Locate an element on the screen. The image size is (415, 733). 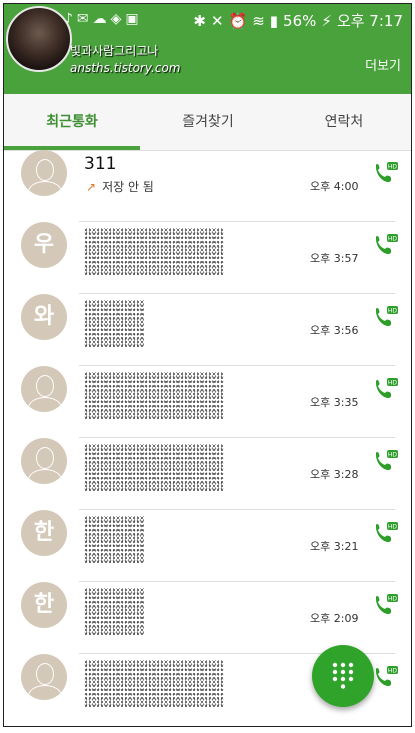
call-time: 오후 2:09 is located at coordinates (334, 618).